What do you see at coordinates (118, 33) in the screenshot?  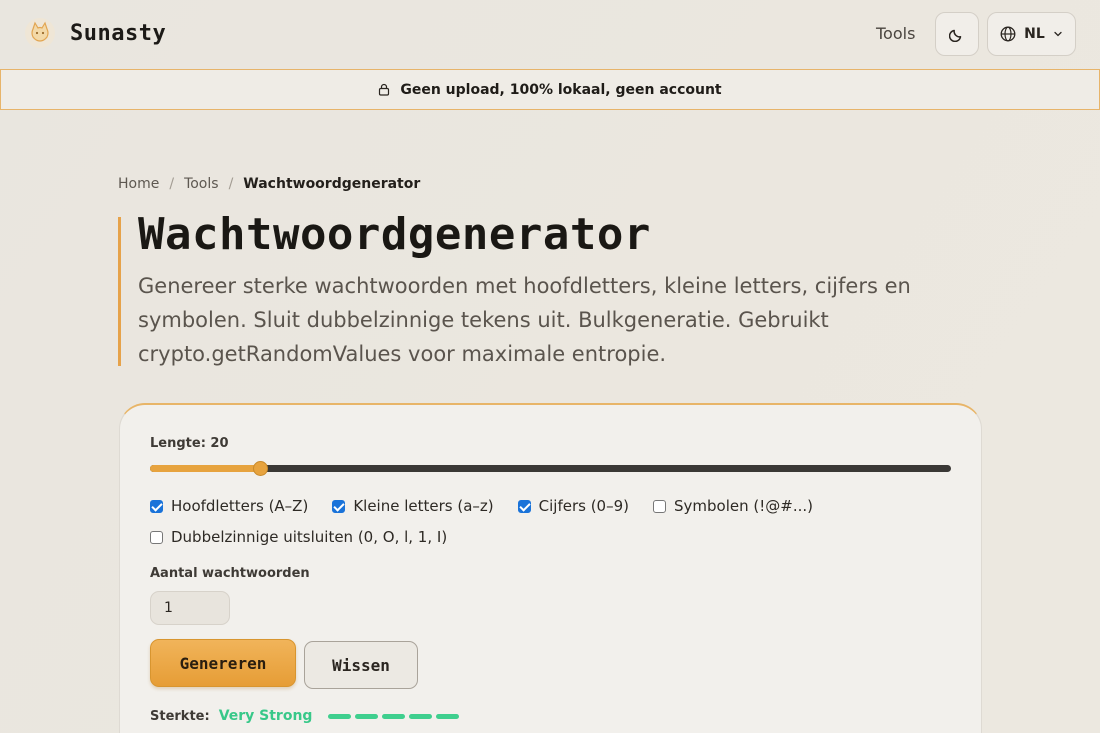 I see `brand-name: Sunasty` at bounding box center [118, 33].